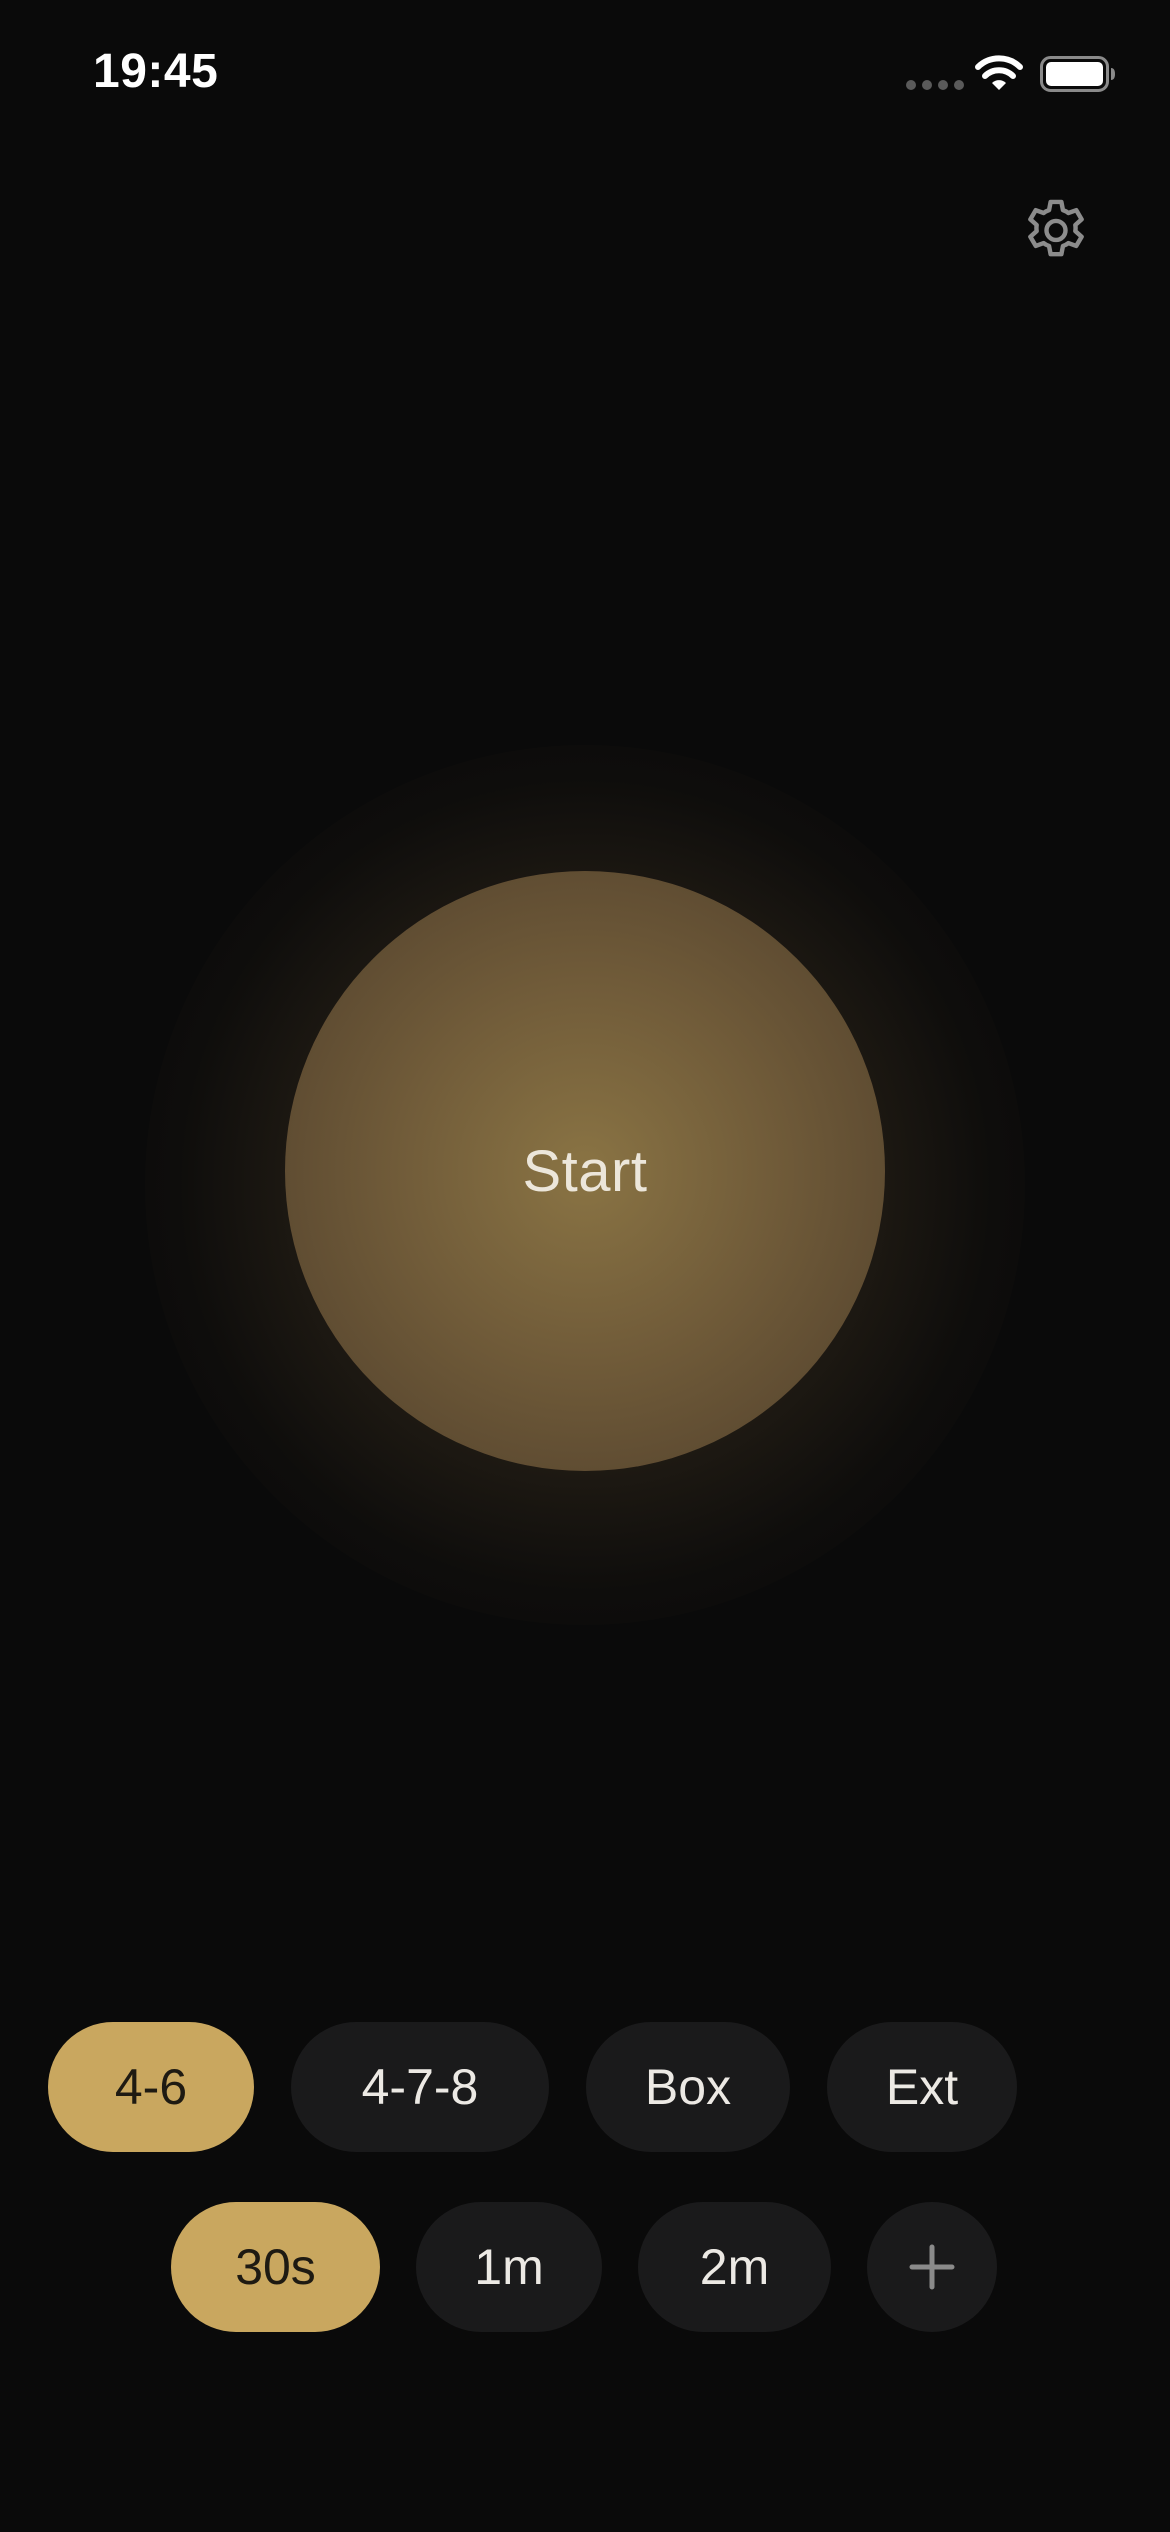  I want to click on settings-button, so click(1056, 232).